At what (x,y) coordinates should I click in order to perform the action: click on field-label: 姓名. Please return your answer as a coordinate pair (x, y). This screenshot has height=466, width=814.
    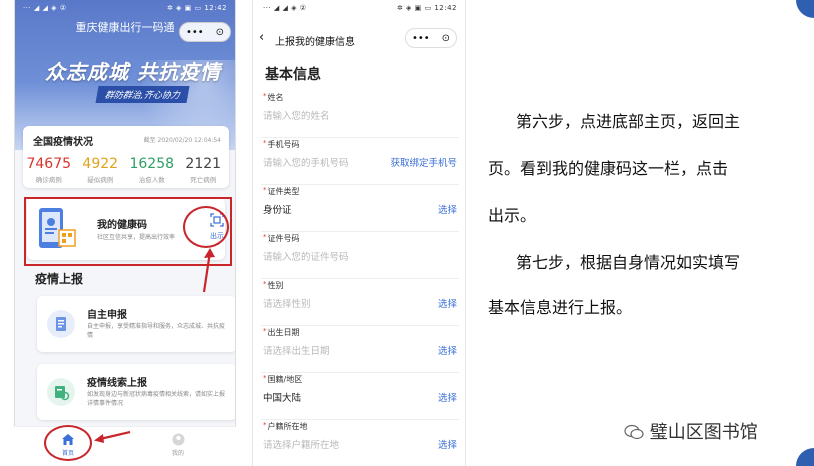
    Looking at the image, I should click on (273, 97).